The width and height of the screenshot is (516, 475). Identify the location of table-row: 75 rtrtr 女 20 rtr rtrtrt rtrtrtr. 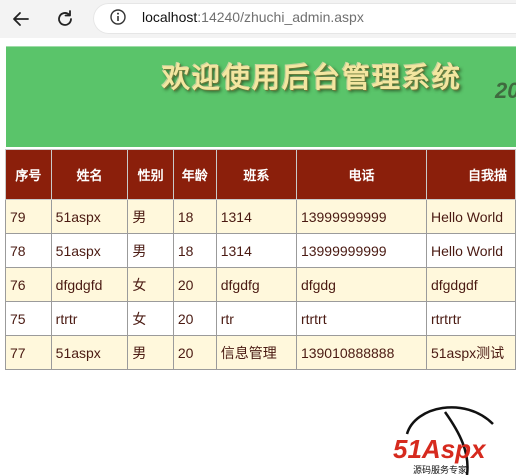
(260, 318).